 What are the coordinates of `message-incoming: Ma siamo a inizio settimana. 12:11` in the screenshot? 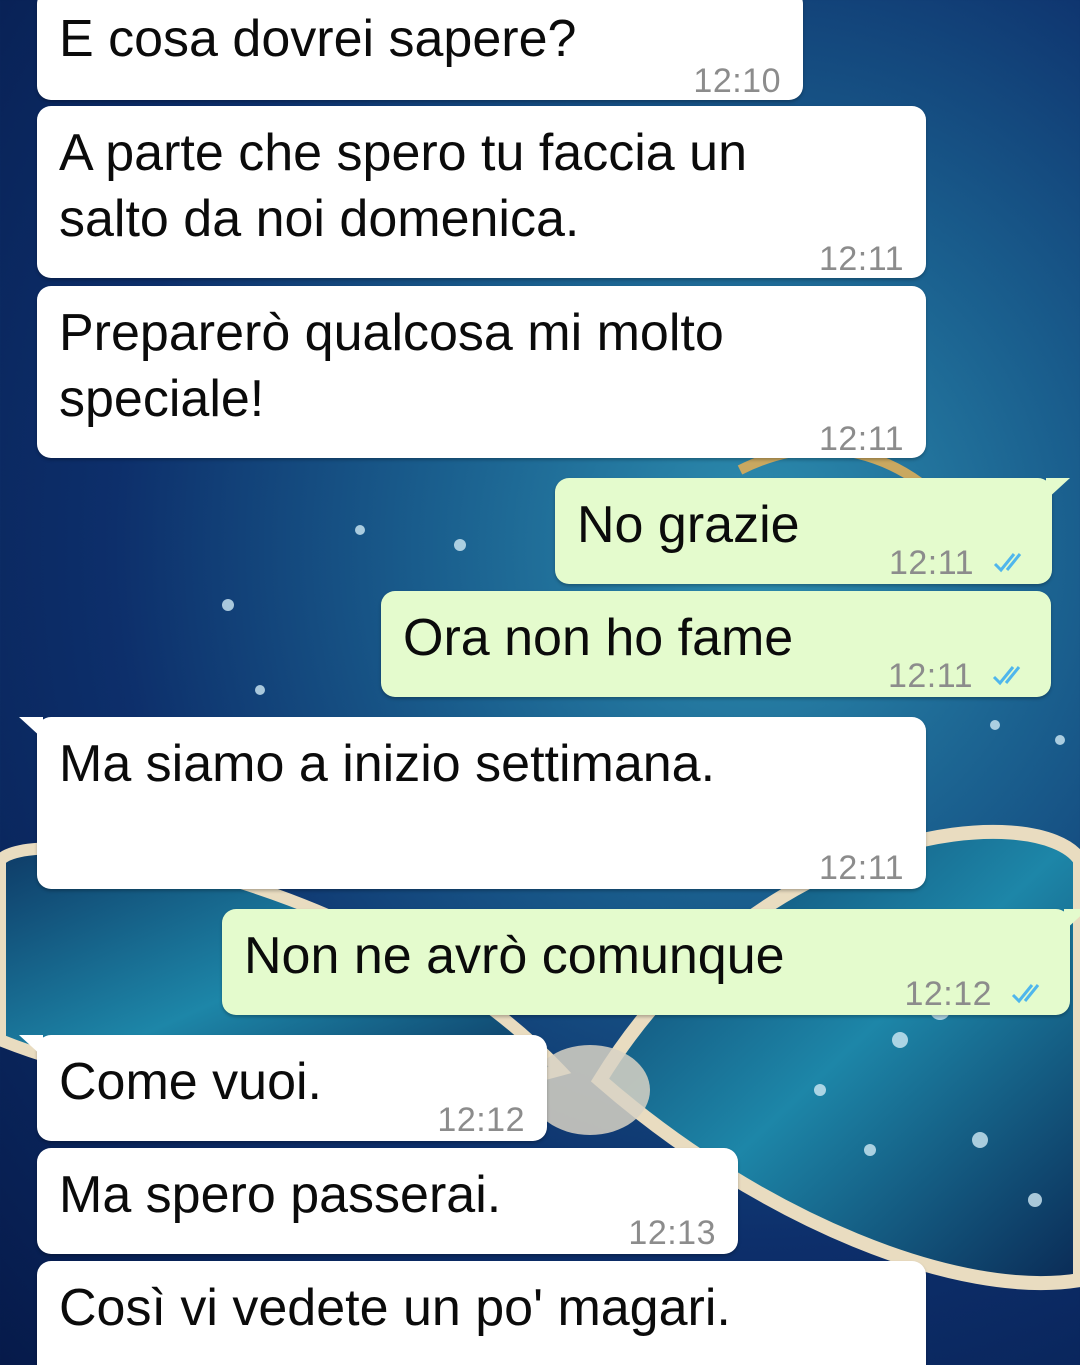 It's located at (472, 803).